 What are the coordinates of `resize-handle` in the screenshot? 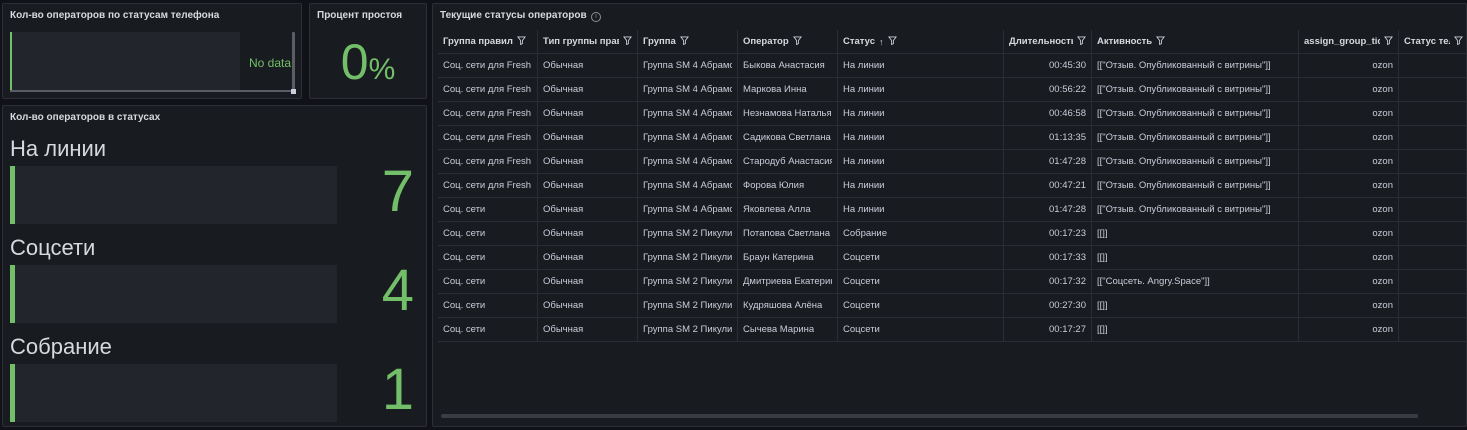 It's located at (293, 91).